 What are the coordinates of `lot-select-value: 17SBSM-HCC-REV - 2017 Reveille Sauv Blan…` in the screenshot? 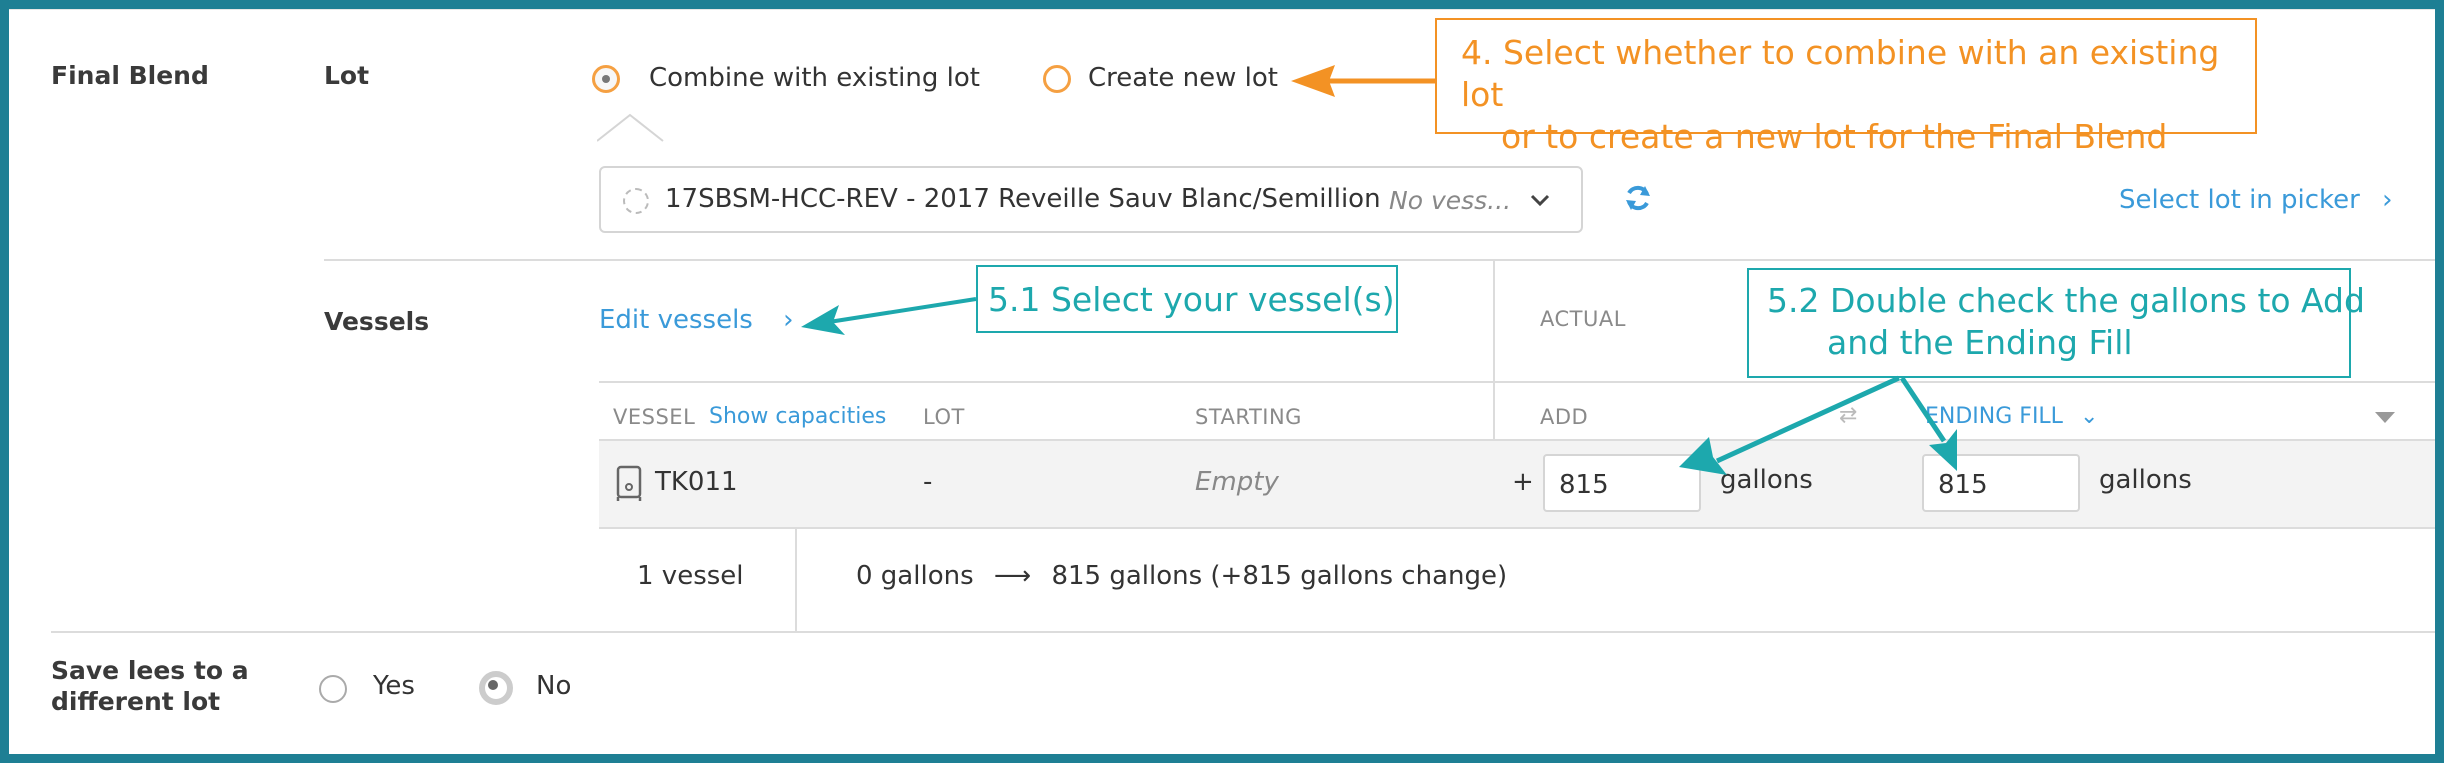 It's located at (1023, 199).